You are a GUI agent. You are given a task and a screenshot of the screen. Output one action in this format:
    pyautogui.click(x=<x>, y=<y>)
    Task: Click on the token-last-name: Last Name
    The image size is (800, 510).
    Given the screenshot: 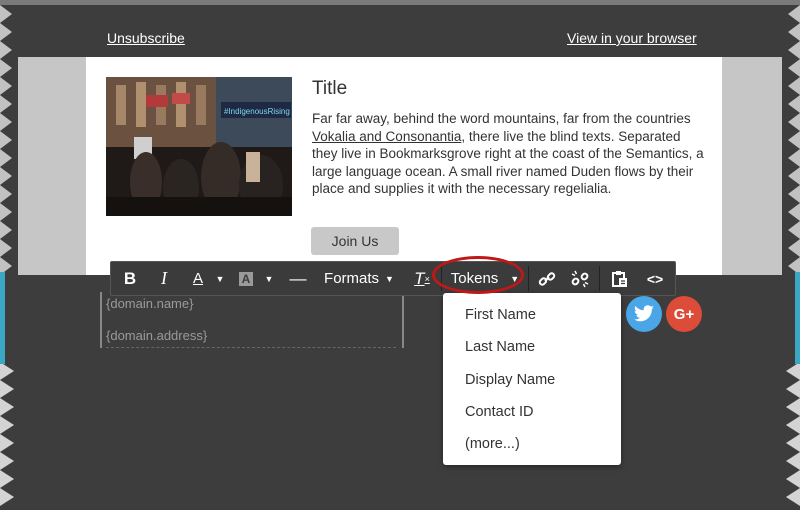 What is the action you would take?
    pyautogui.click(x=500, y=347)
    